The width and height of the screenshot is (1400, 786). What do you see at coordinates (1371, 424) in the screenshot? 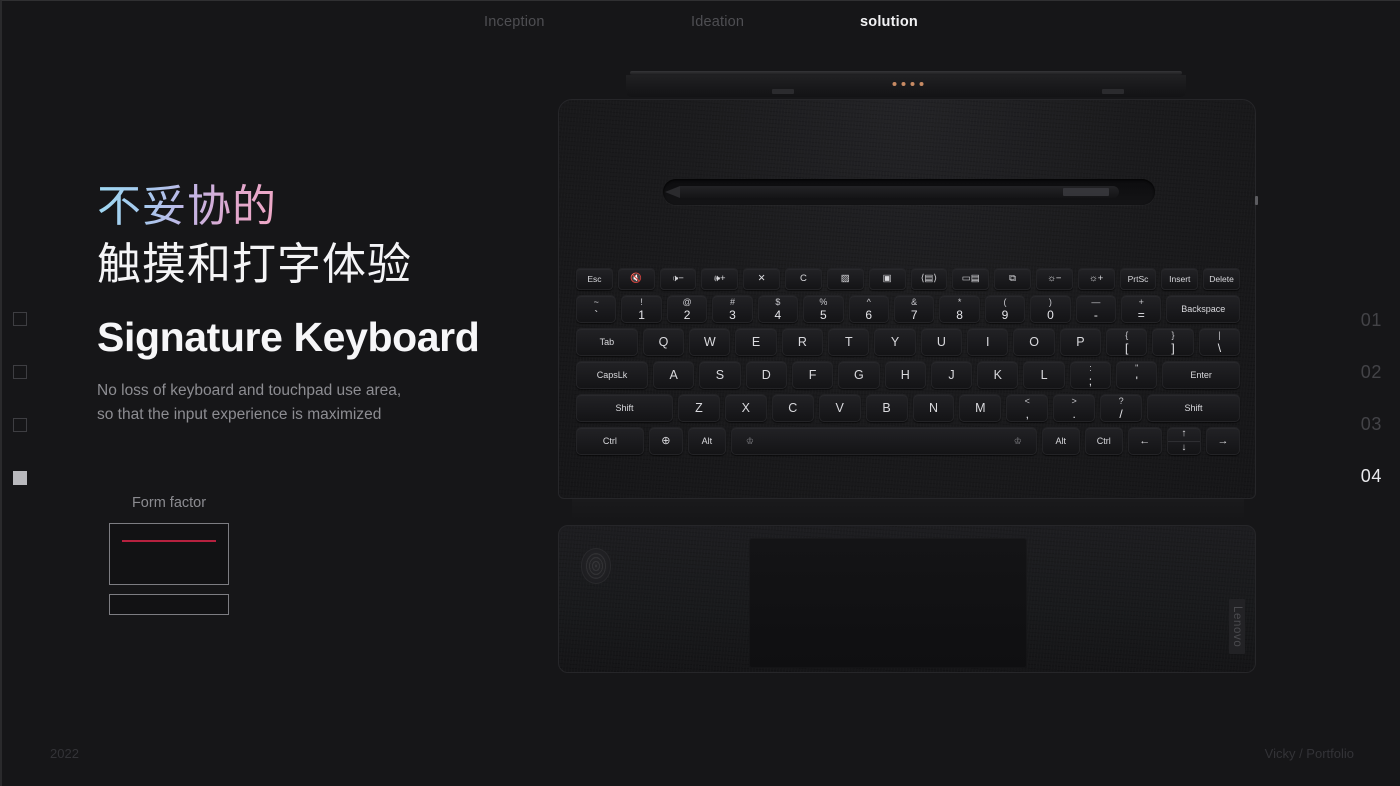
I see `section-index-03: 03` at bounding box center [1371, 424].